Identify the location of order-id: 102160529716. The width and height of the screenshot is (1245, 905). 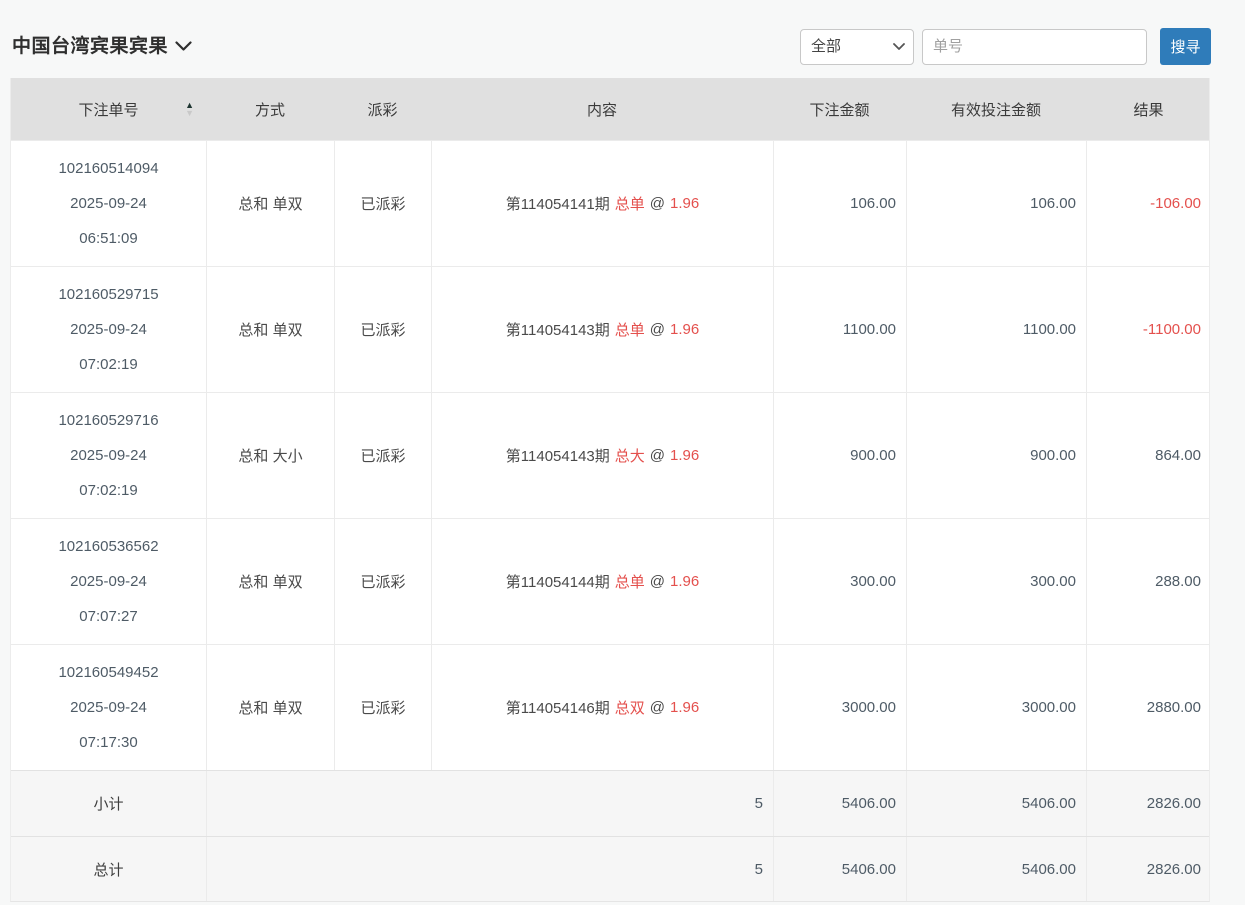
(108, 420).